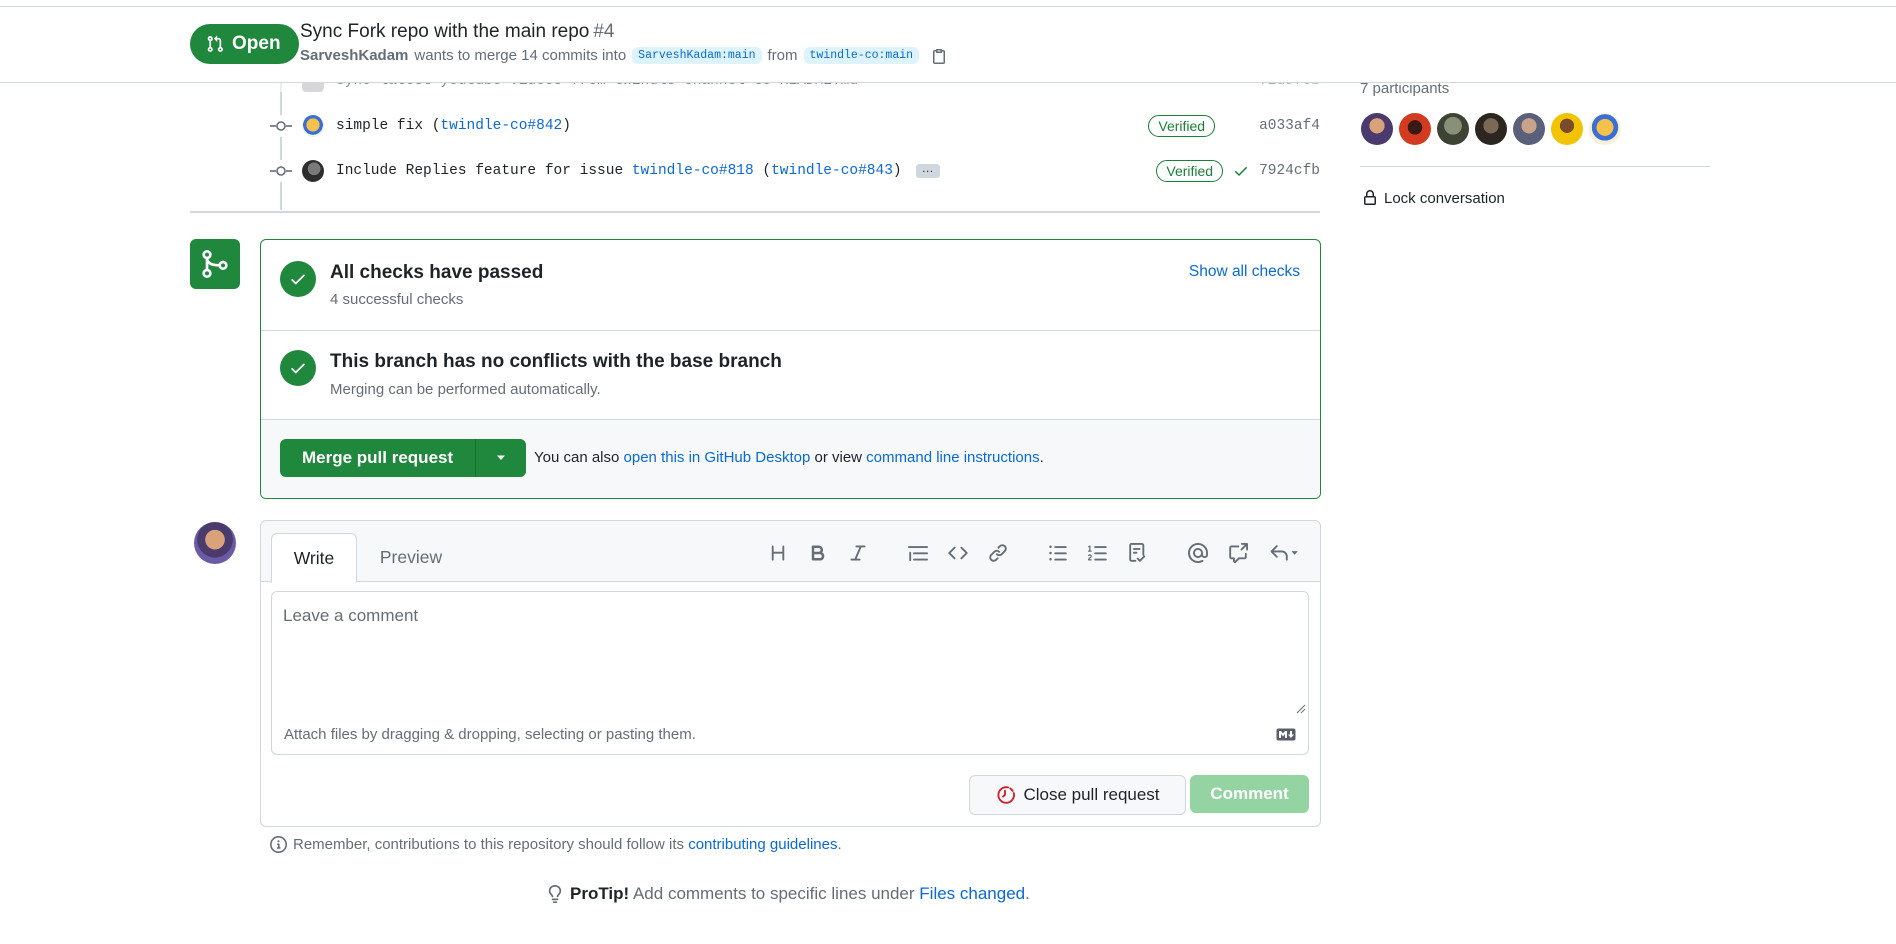 The image size is (1896, 944). What do you see at coordinates (1091, 794) in the screenshot?
I see `close-pull-request-label: Close pull request` at bounding box center [1091, 794].